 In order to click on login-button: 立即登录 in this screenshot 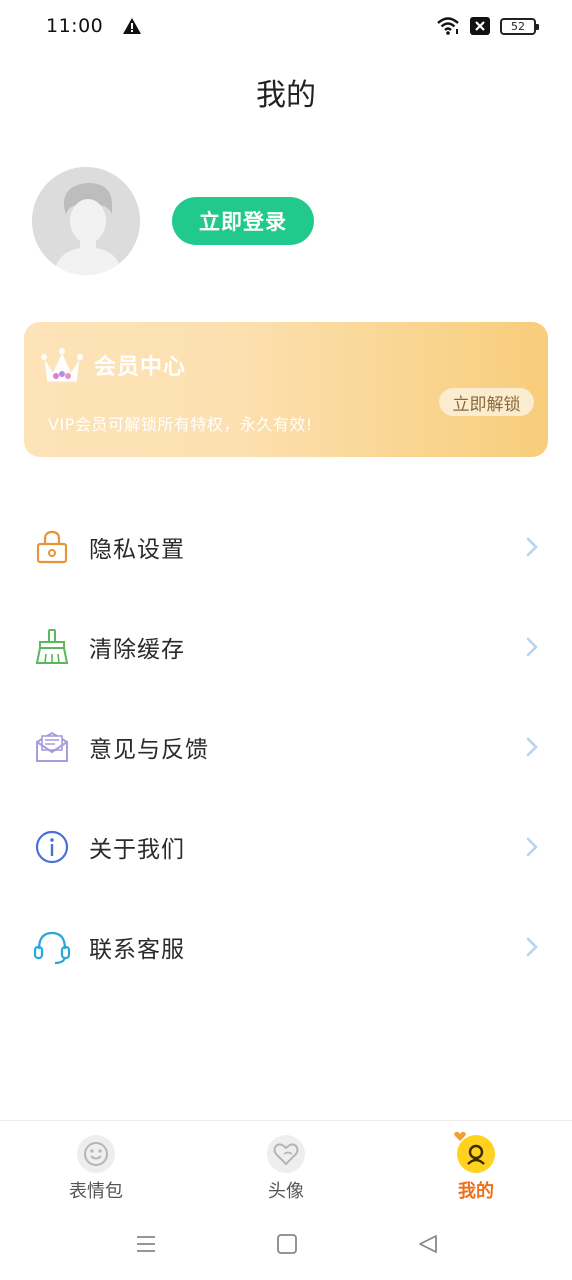, I will do `click(243, 221)`.